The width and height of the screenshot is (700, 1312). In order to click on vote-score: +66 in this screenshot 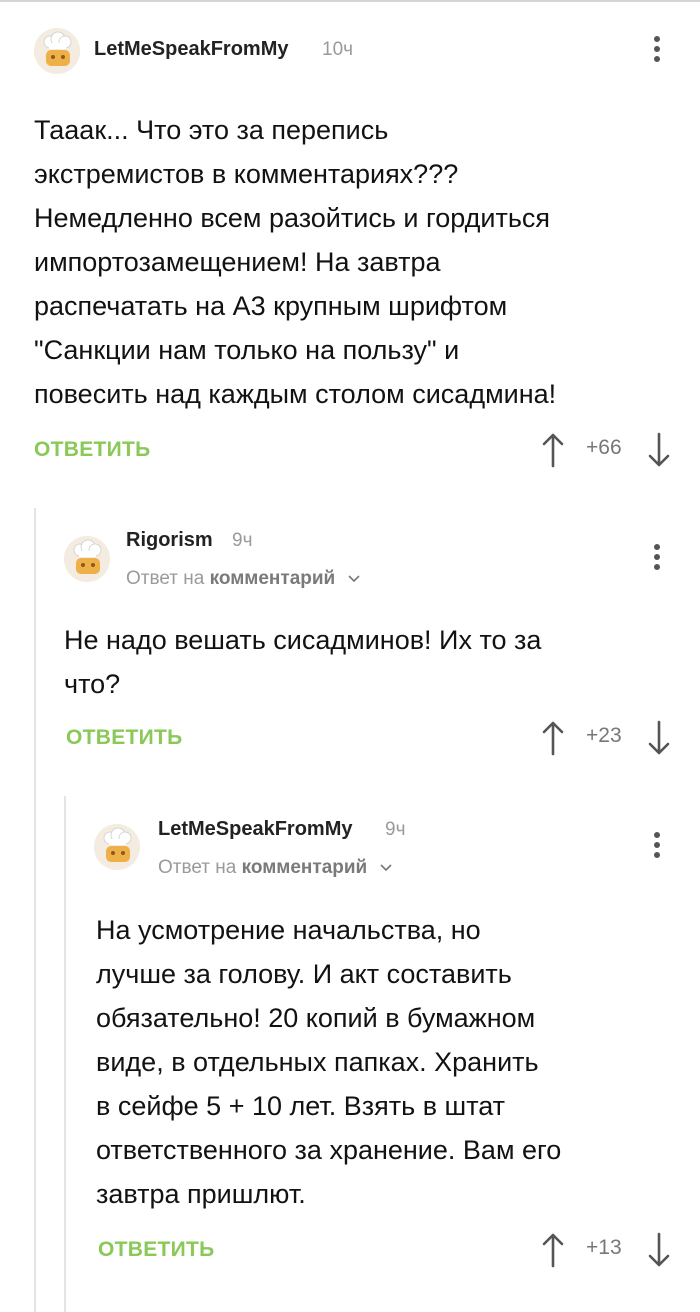, I will do `click(604, 447)`.